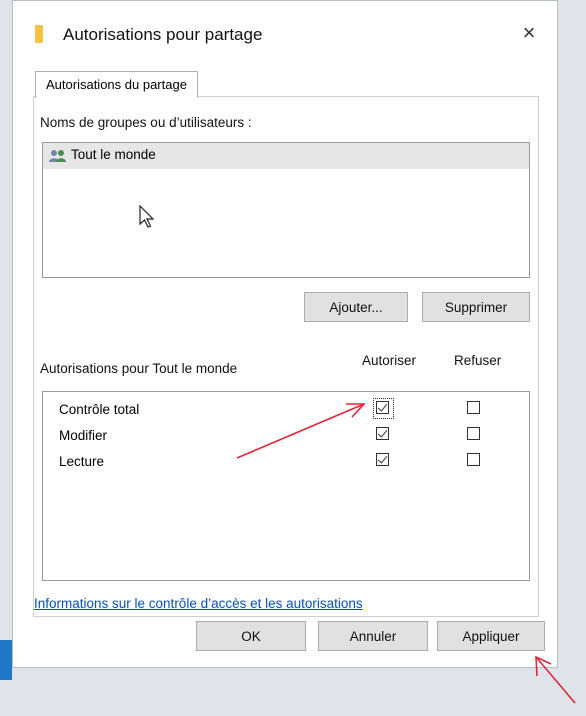  I want to click on tab-share-permissions: Autorisations du partage, so click(116, 84).